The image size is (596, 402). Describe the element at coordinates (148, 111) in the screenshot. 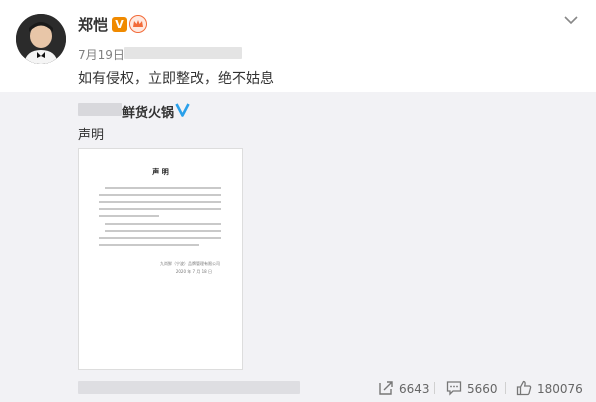

I see `repost-author-name: 鲜货火锅` at that location.